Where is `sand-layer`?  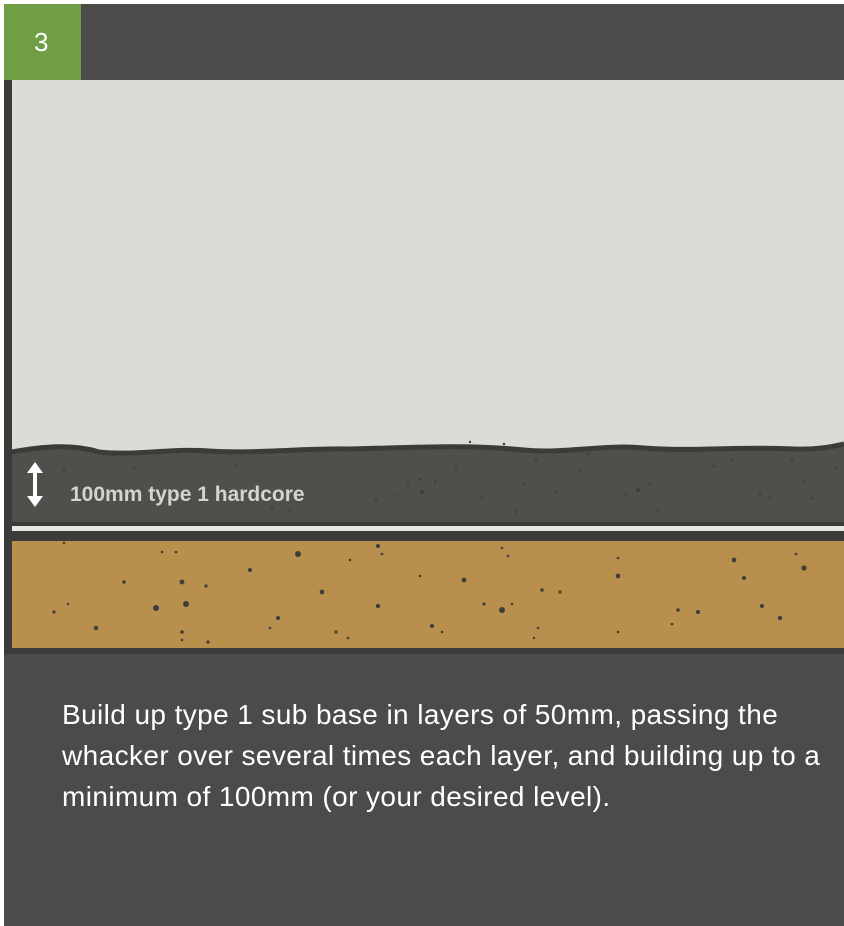 sand-layer is located at coordinates (428, 594).